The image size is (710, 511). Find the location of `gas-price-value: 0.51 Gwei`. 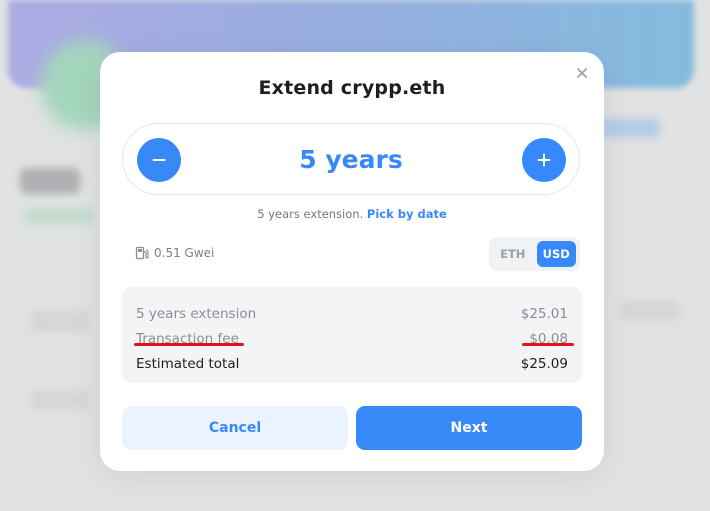

gas-price-value: 0.51 Gwei is located at coordinates (184, 253).